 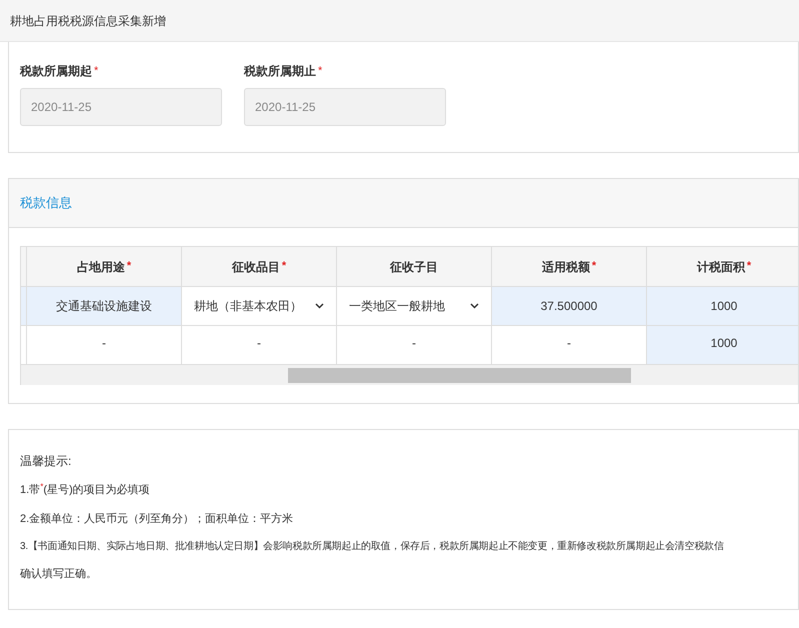 What do you see at coordinates (414, 306) in the screenshot?
I see `select-field: 一类地区一般耕地` at bounding box center [414, 306].